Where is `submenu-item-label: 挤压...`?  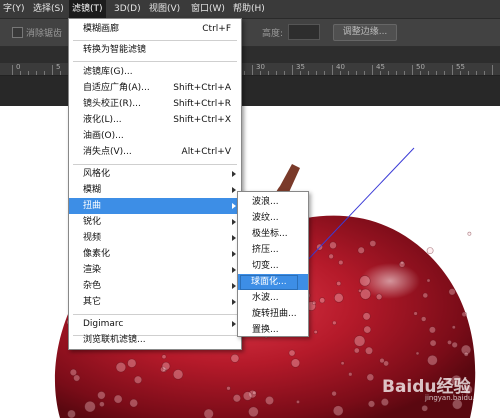 submenu-item-label: 挤压... is located at coordinates (265, 250).